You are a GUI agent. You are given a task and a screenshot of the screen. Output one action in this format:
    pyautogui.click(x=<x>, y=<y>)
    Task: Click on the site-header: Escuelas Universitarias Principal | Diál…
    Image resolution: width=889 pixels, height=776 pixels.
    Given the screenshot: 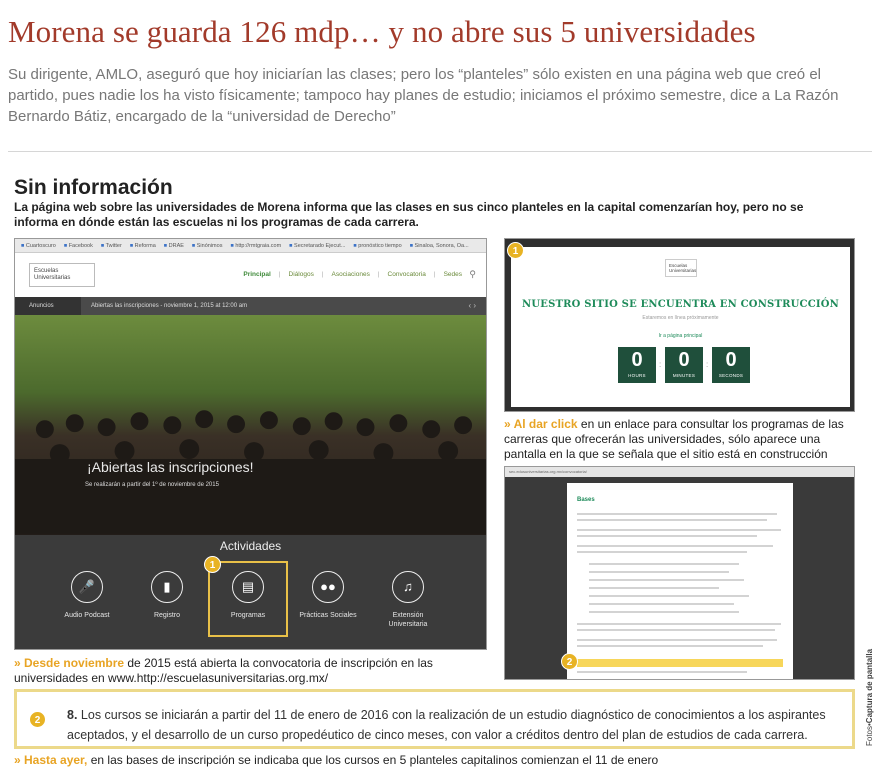 What is the action you would take?
    pyautogui.click(x=250, y=275)
    